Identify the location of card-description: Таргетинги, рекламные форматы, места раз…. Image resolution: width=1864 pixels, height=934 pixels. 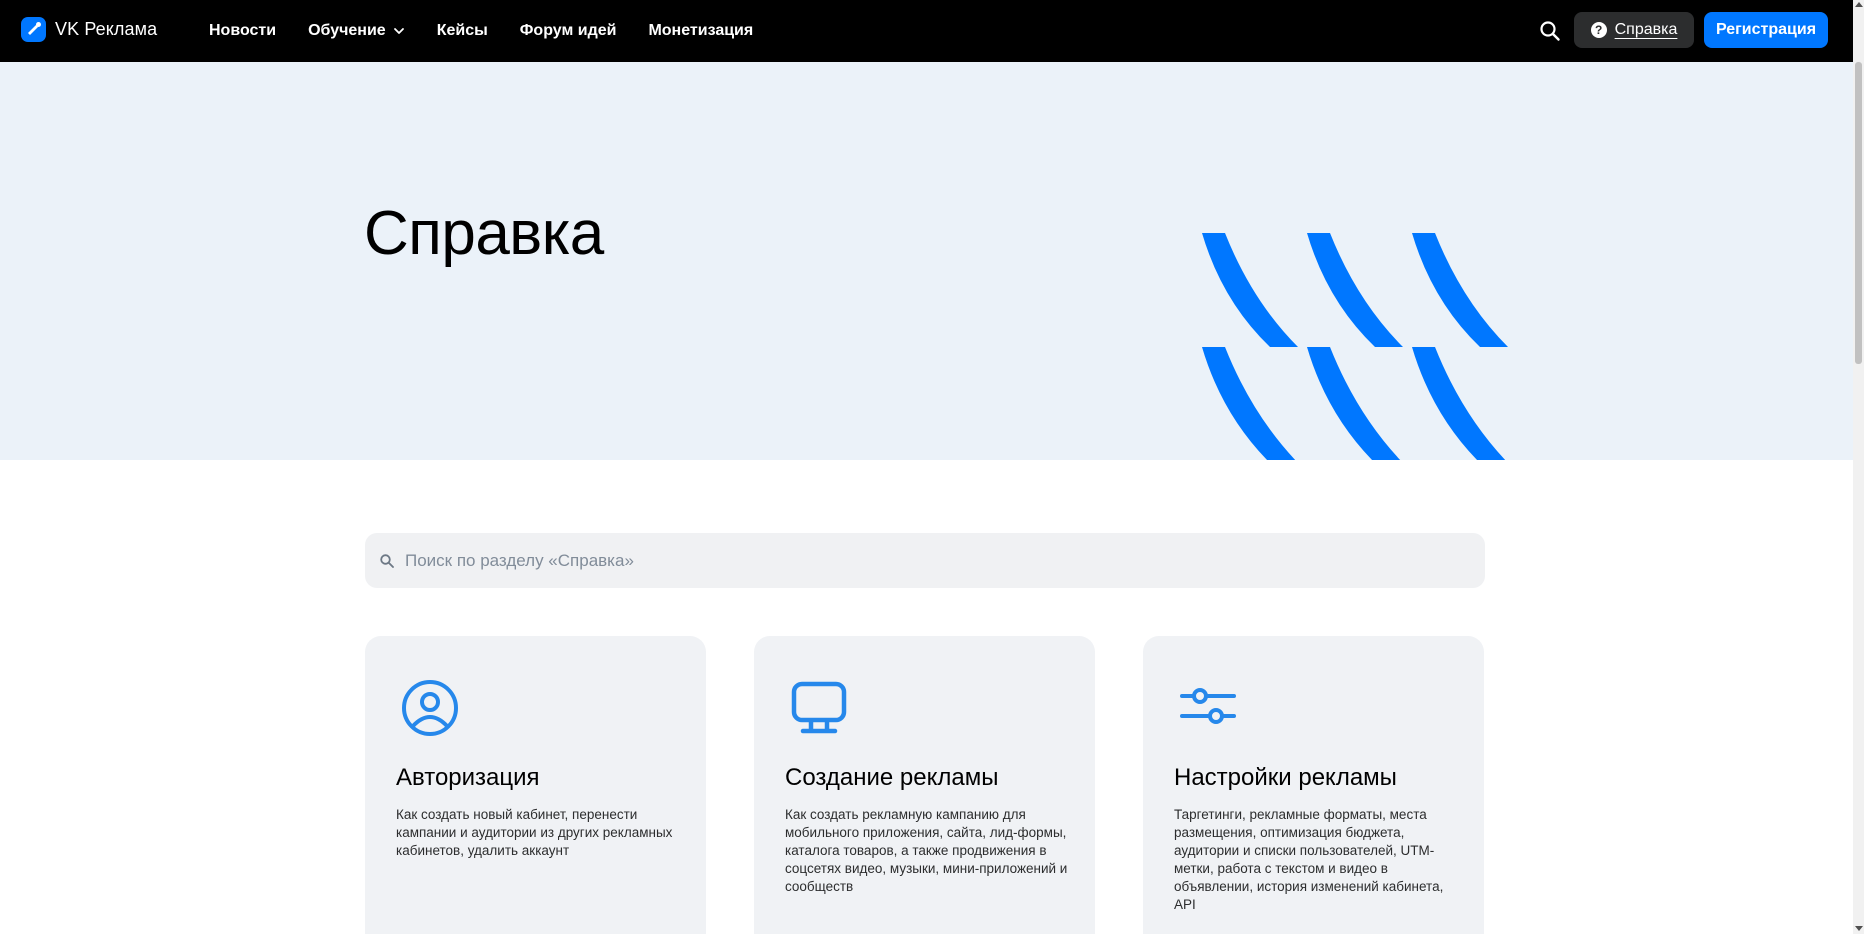
(1309, 859).